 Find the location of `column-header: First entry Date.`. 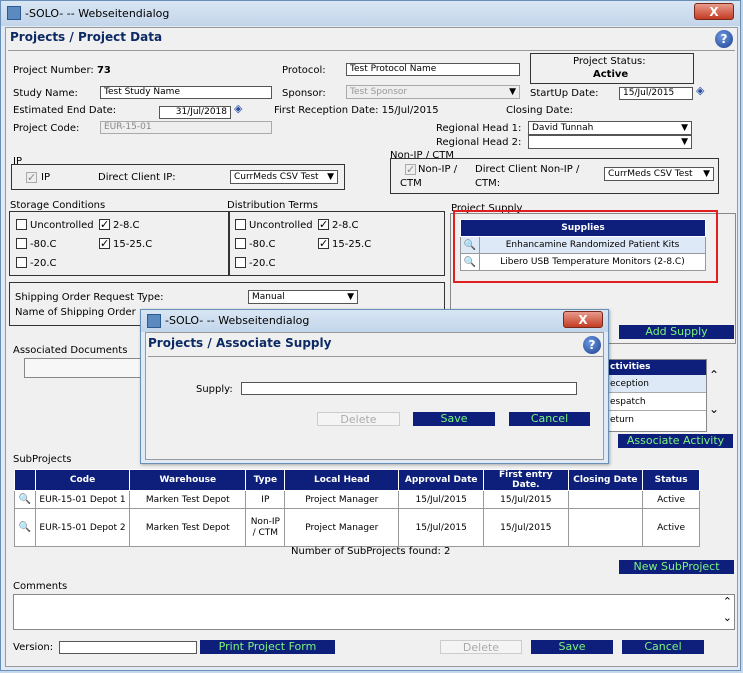

column-header: First entry Date. is located at coordinates (526, 480).